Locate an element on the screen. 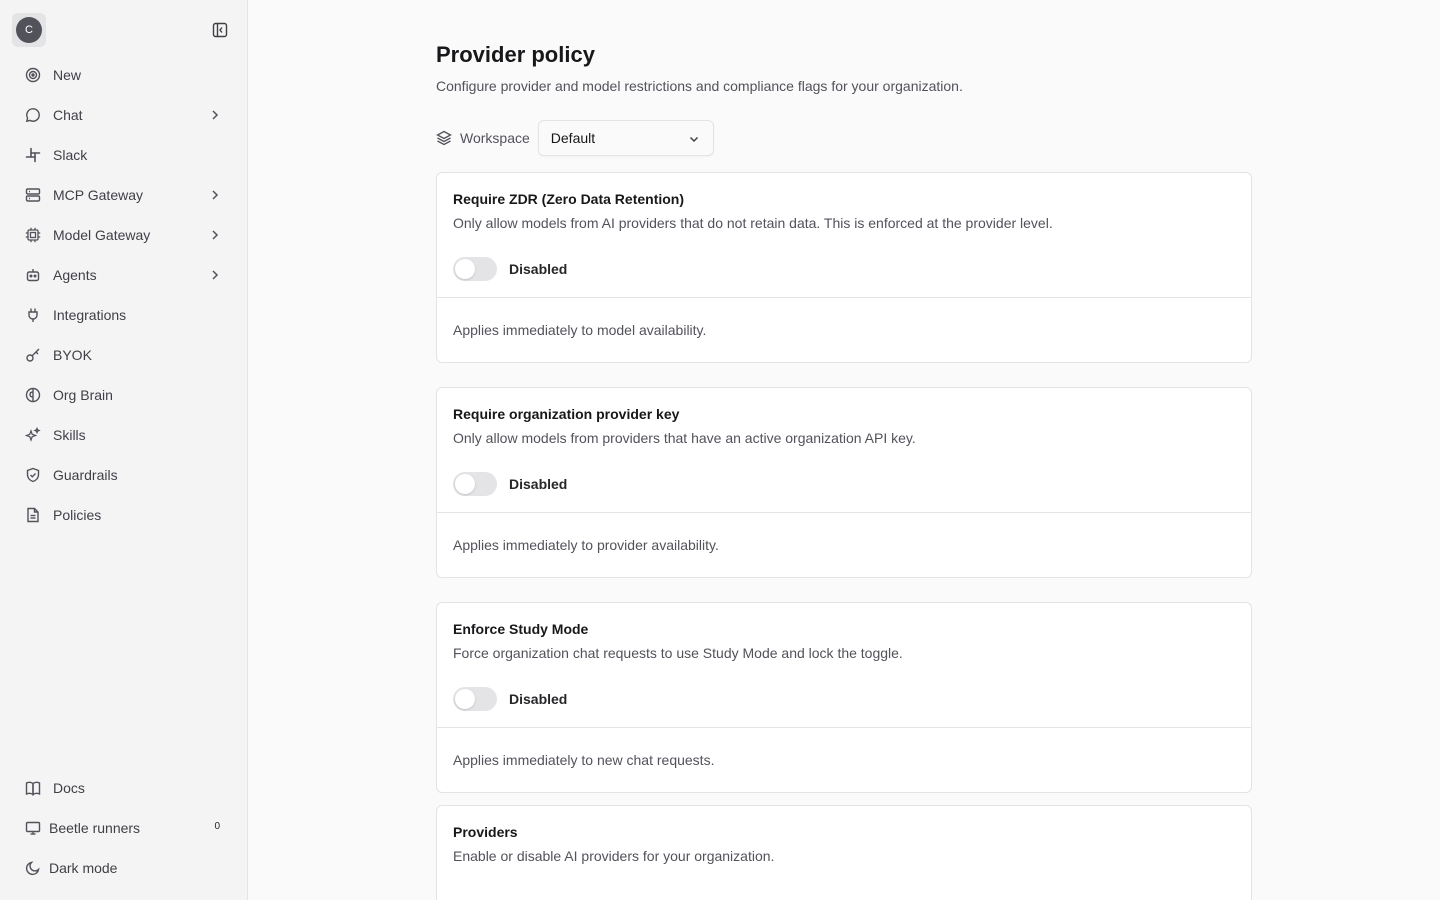 The width and height of the screenshot is (1440, 900). sidebar-item-chat: Chat is located at coordinates (124, 115).